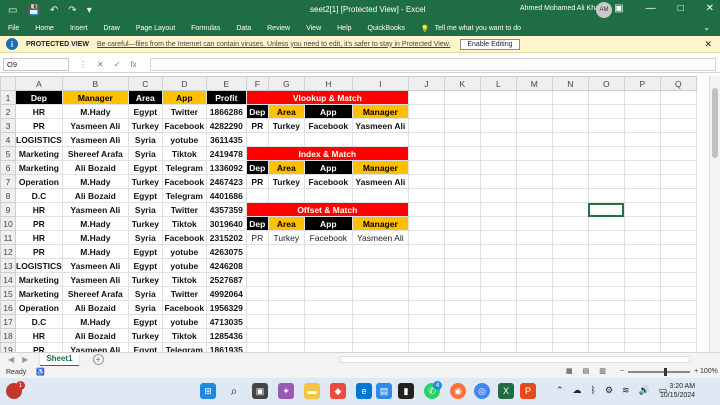 This screenshot has height=405, width=720. Describe the element at coordinates (226, 335) in the screenshot. I see `cell: 1285436` at that location.